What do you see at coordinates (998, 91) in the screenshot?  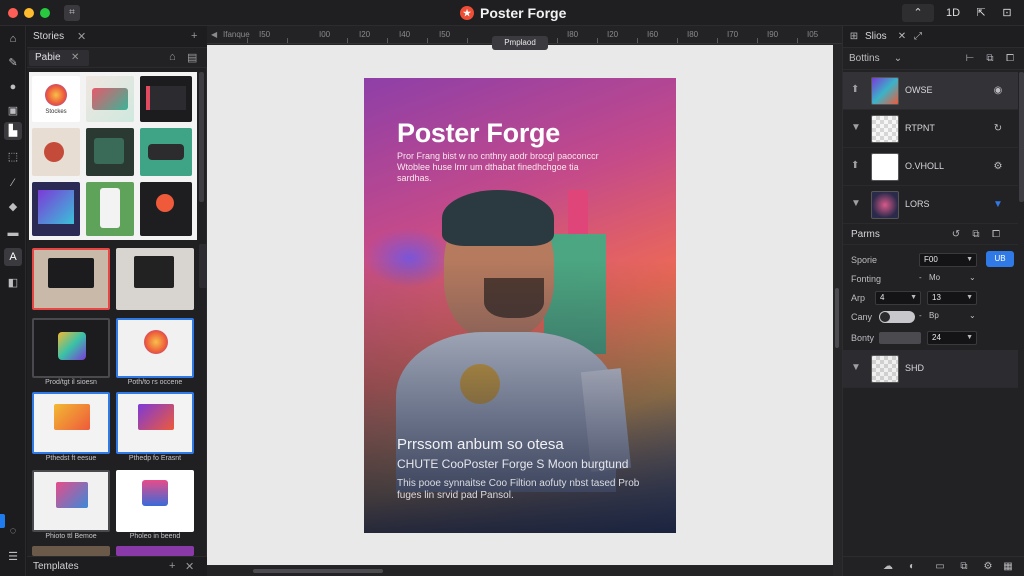 I see `visibility-icon: ◉` at bounding box center [998, 91].